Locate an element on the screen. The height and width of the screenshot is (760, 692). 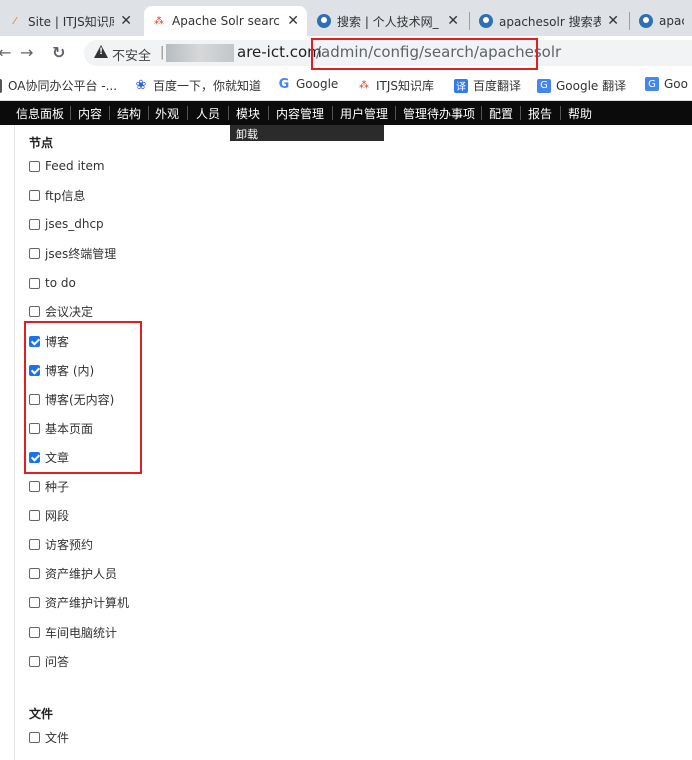
tab-apach: apach is located at coordinates (661, 21).